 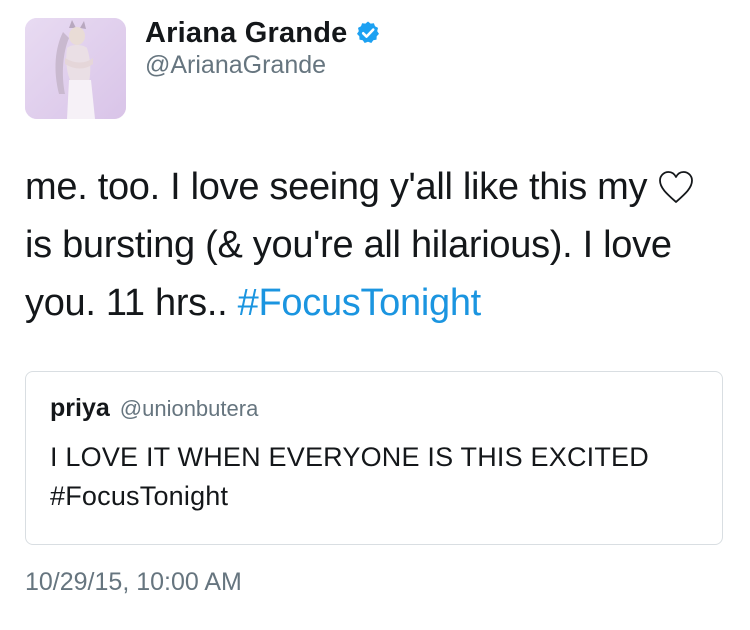 What do you see at coordinates (189, 408) in the screenshot?
I see `quoted-author-handle: @unionbutera` at bounding box center [189, 408].